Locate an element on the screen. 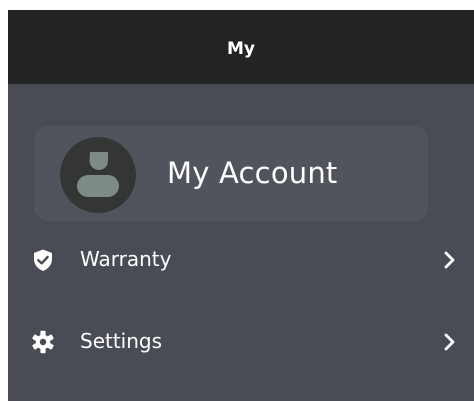 This screenshot has width=474, height=401. gear-icon is located at coordinates (43, 342).